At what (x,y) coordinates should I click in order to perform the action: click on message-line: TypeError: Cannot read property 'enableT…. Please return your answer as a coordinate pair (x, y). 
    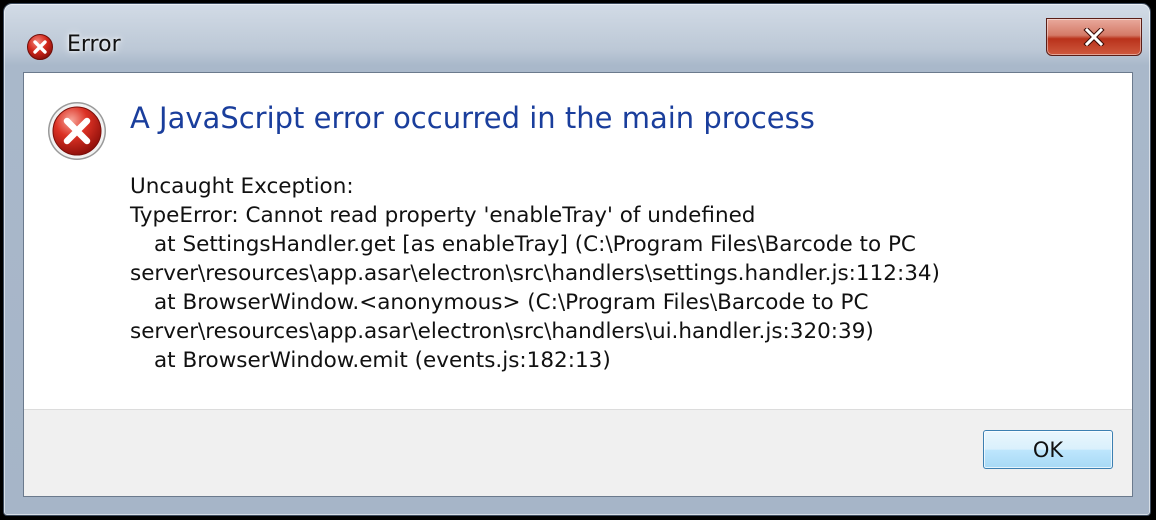
    Looking at the image, I should click on (443, 215).